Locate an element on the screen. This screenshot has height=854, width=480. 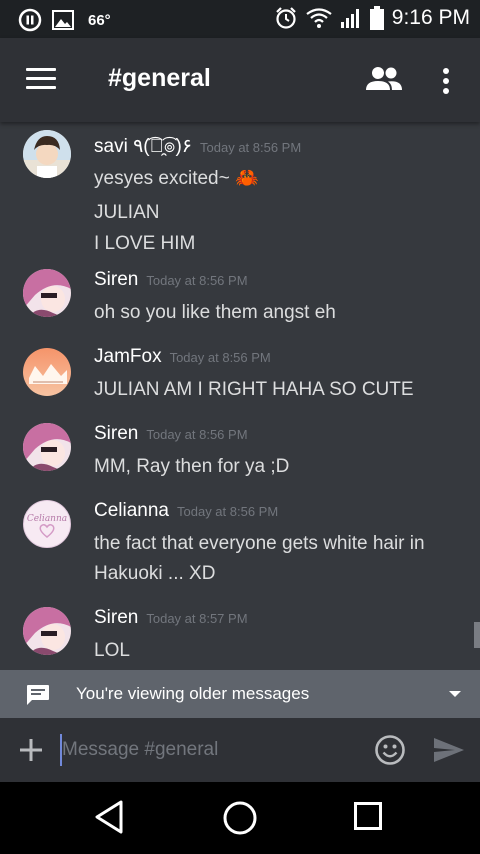
svg-text: Celianna is located at coordinates (47, 519).